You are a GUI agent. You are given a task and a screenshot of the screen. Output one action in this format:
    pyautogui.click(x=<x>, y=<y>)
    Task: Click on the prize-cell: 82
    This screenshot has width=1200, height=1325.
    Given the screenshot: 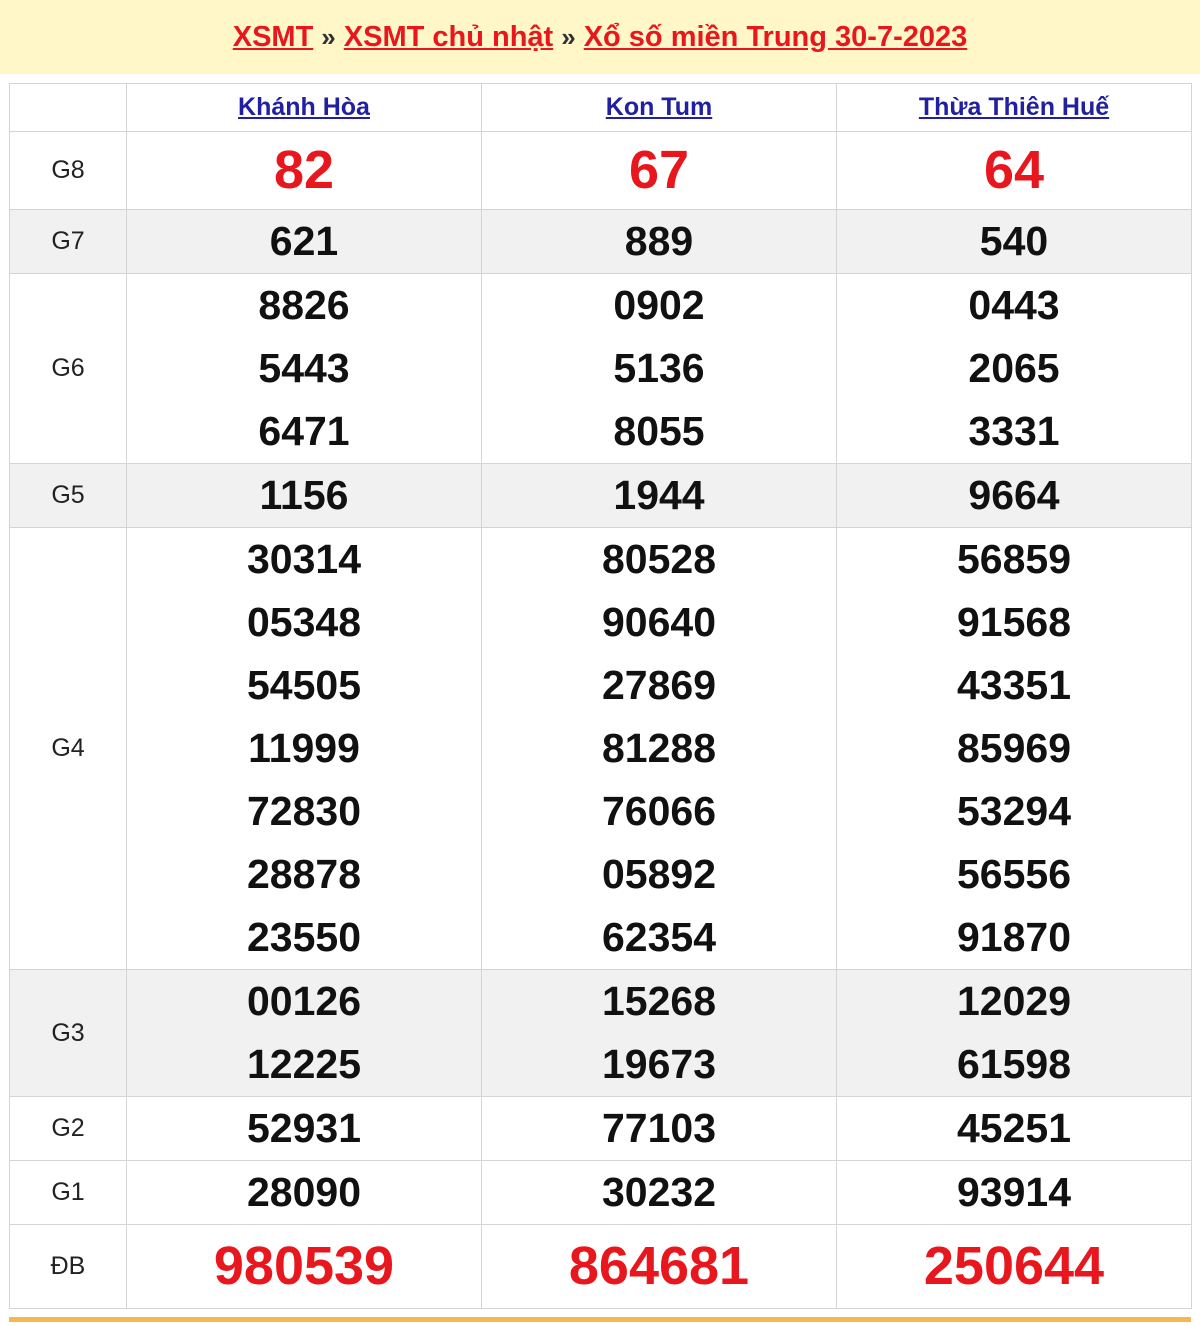 What is the action you would take?
    pyautogui.click(x=304, y=170)
    